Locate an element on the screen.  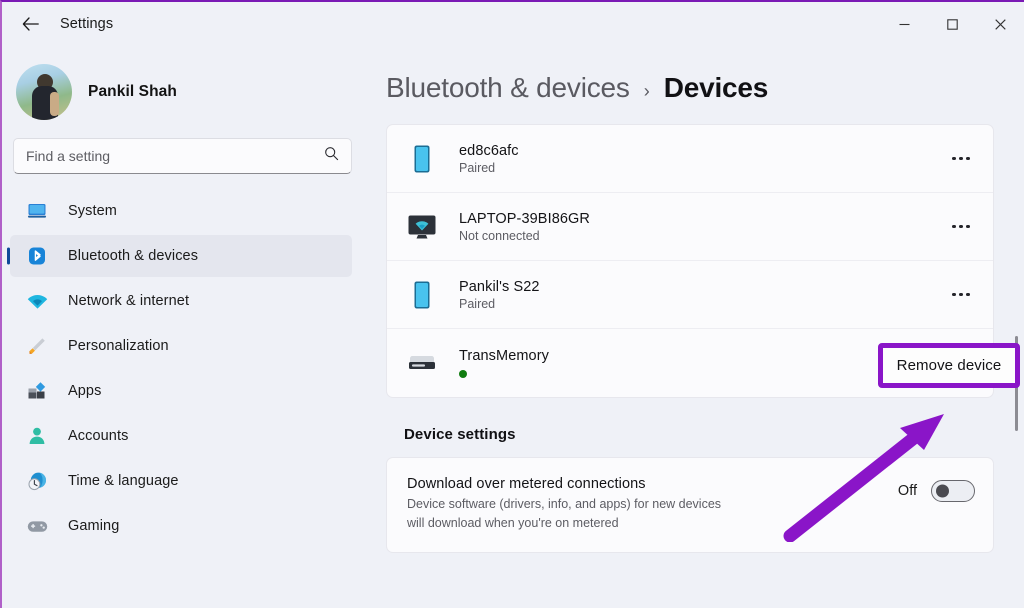
device-info: Pankil's S22 Paired is located at coordinates (499, 295).